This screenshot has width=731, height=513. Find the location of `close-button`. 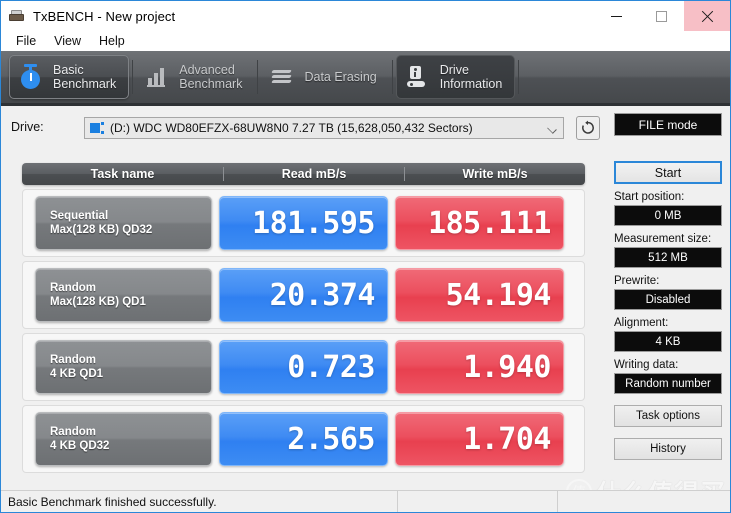

close-button is located at coordinates (707, 16).